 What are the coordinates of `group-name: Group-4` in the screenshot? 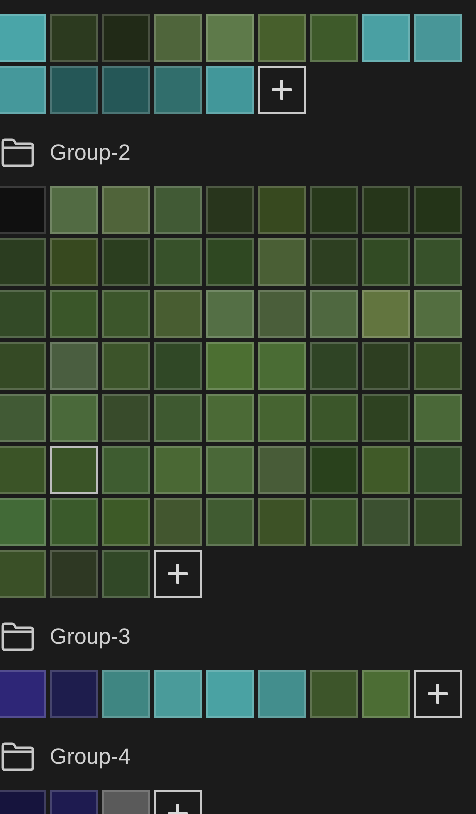 It's located at (90, 757).